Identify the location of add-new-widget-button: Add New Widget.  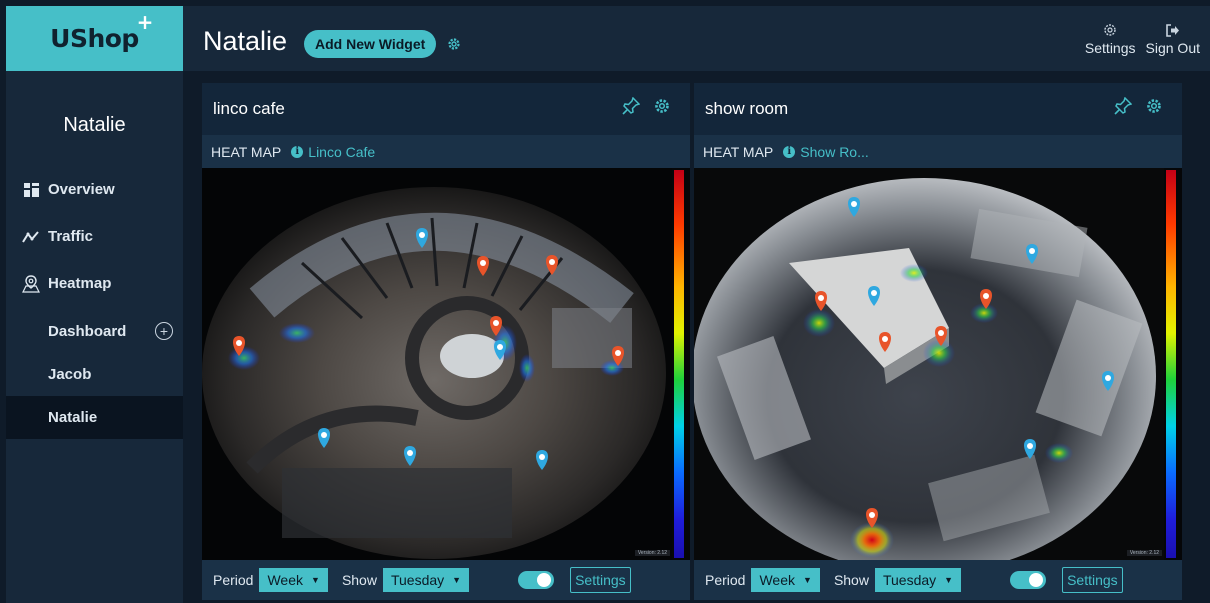
(370, 44).